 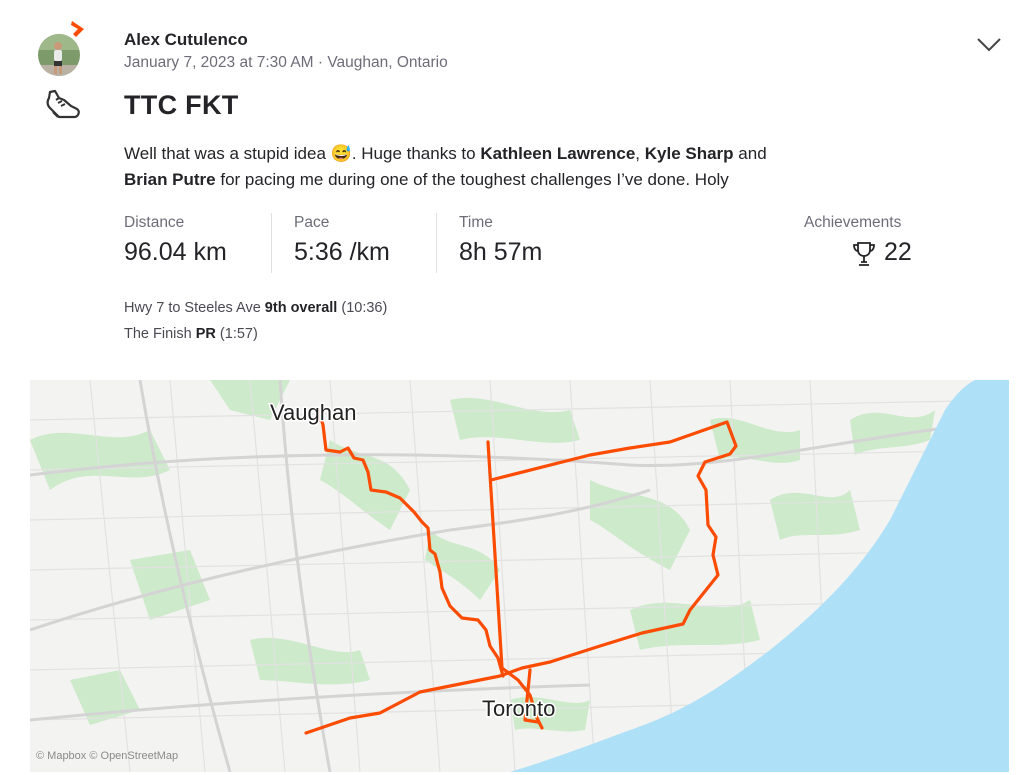 What do you see at coordinates (518, 708) in the screenshot?
I see `map-label-toronto: Toronto` at bounding box center [518, 708].